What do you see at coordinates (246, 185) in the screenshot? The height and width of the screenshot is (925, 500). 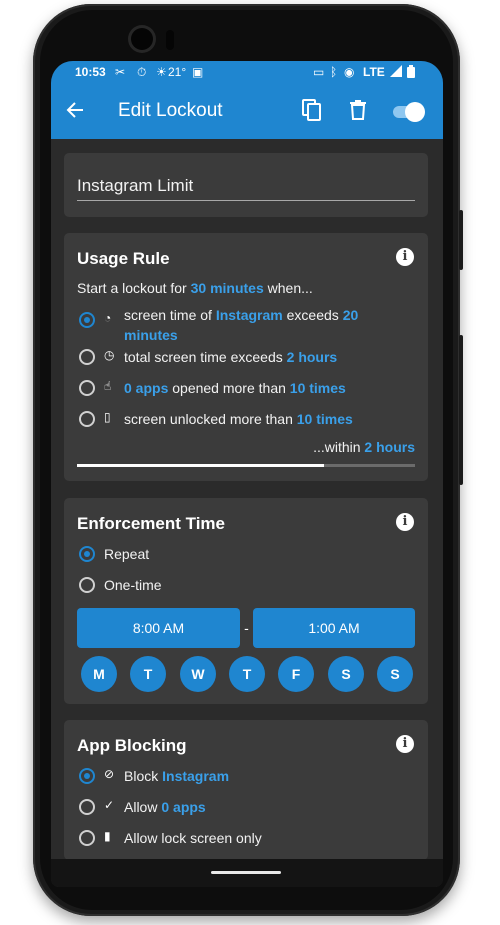 I see `name-card: Instagram Limit` at bounding box center [246, 185].